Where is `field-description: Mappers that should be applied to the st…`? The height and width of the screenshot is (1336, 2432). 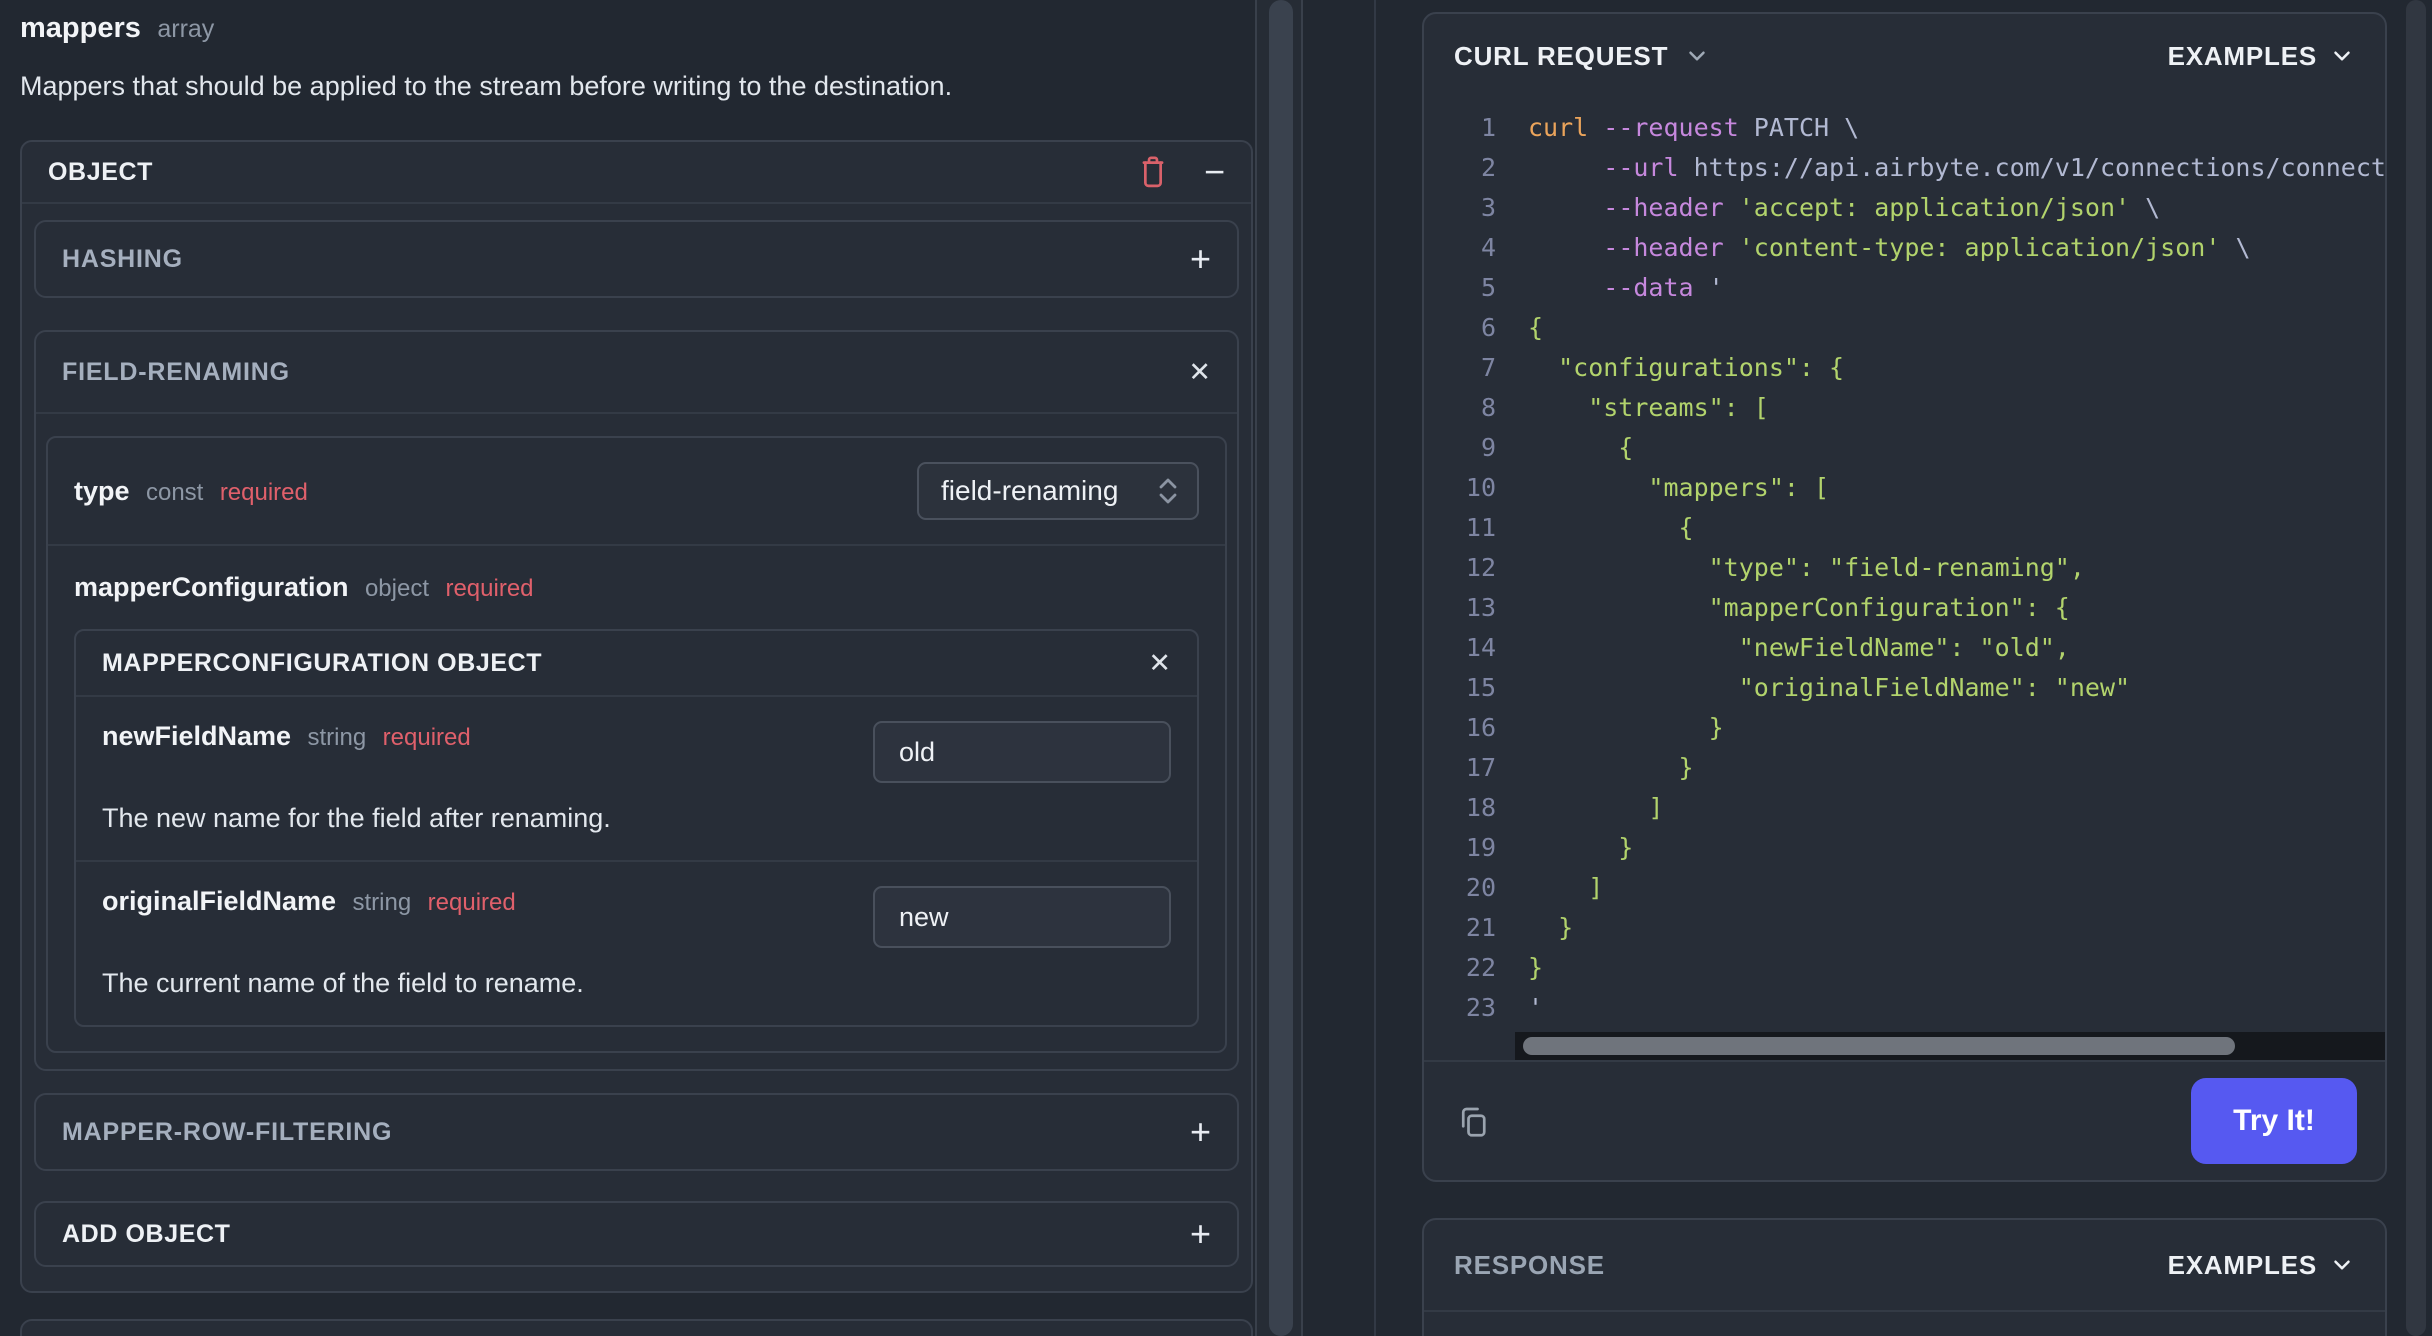 field-description: Mappers that should be applied to the st… is located at coordinates (486, 86).